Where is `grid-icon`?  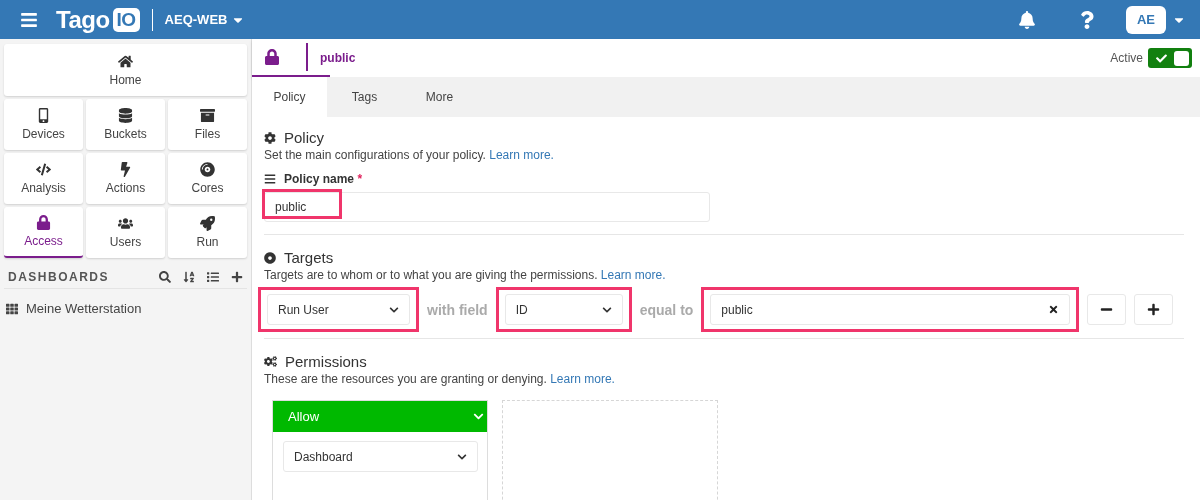 grid-icon is located at coordinates (12, 308).